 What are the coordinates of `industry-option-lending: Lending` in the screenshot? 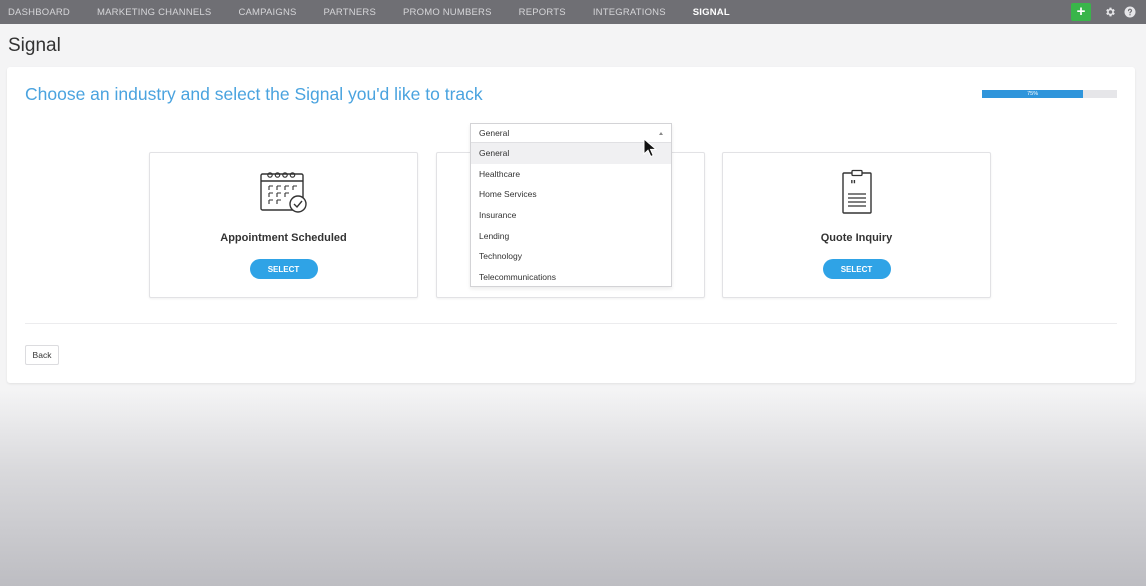 It's located at (571, 236).